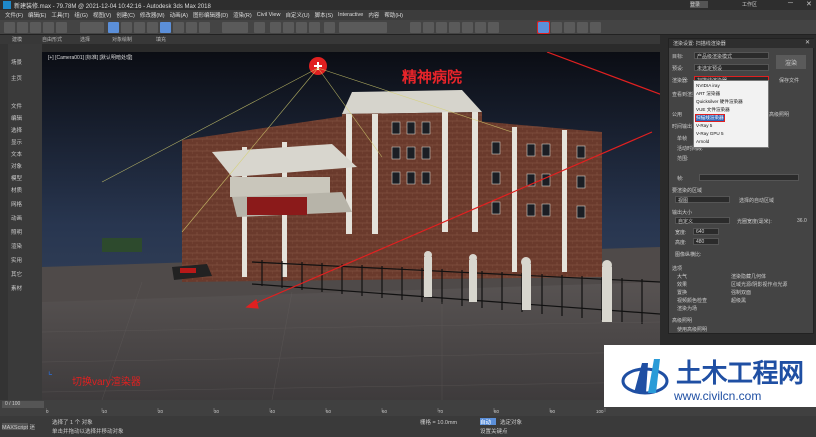 The width and height of the screenshot is (816, 437). Describe the element at coordinates (23, 404) in the screenshot. I see `time-slider: 0 / 100` at that location.